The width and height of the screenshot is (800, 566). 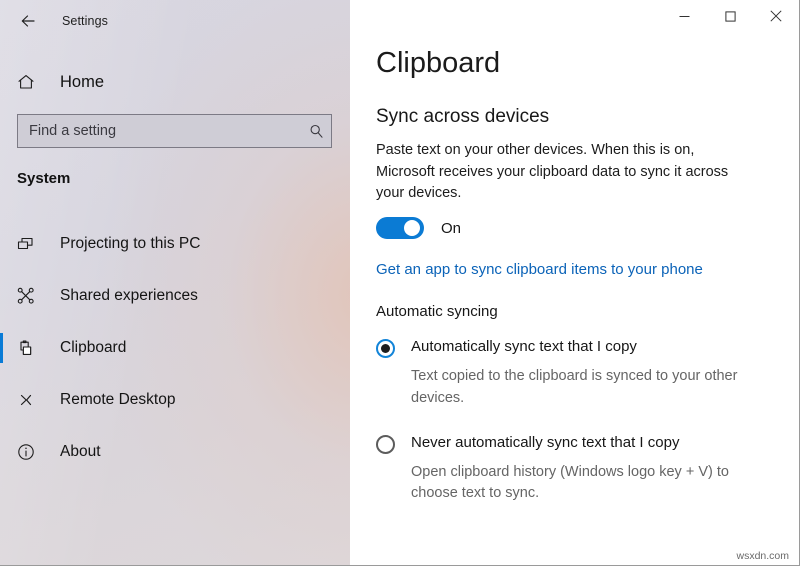 I want to click on sidebar-item-label: Projecting to this PC, so click(x=130, y=243).